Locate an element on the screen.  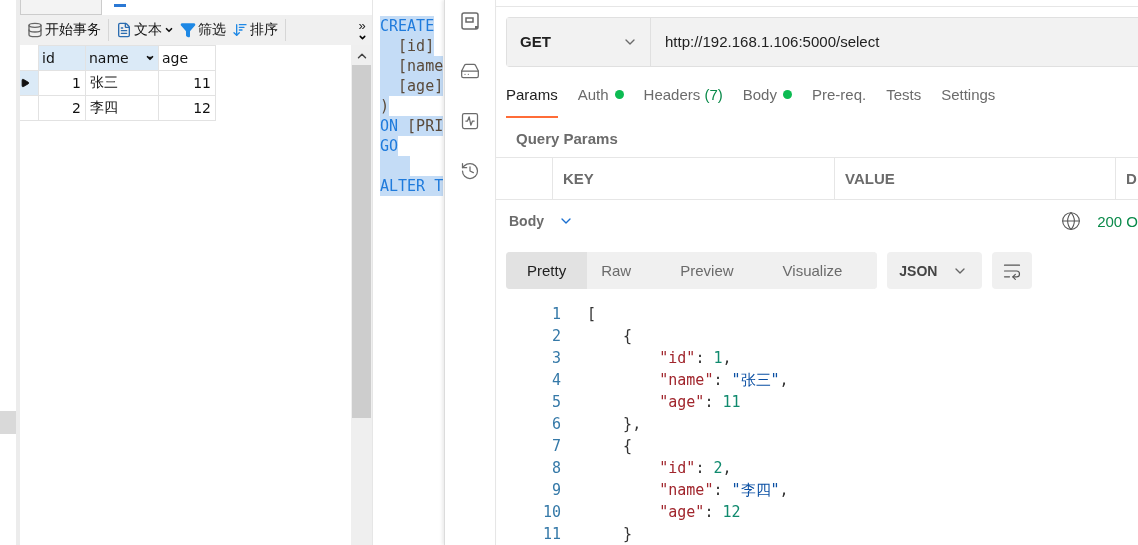
funnel-icon is located at coordinates (188, 30).